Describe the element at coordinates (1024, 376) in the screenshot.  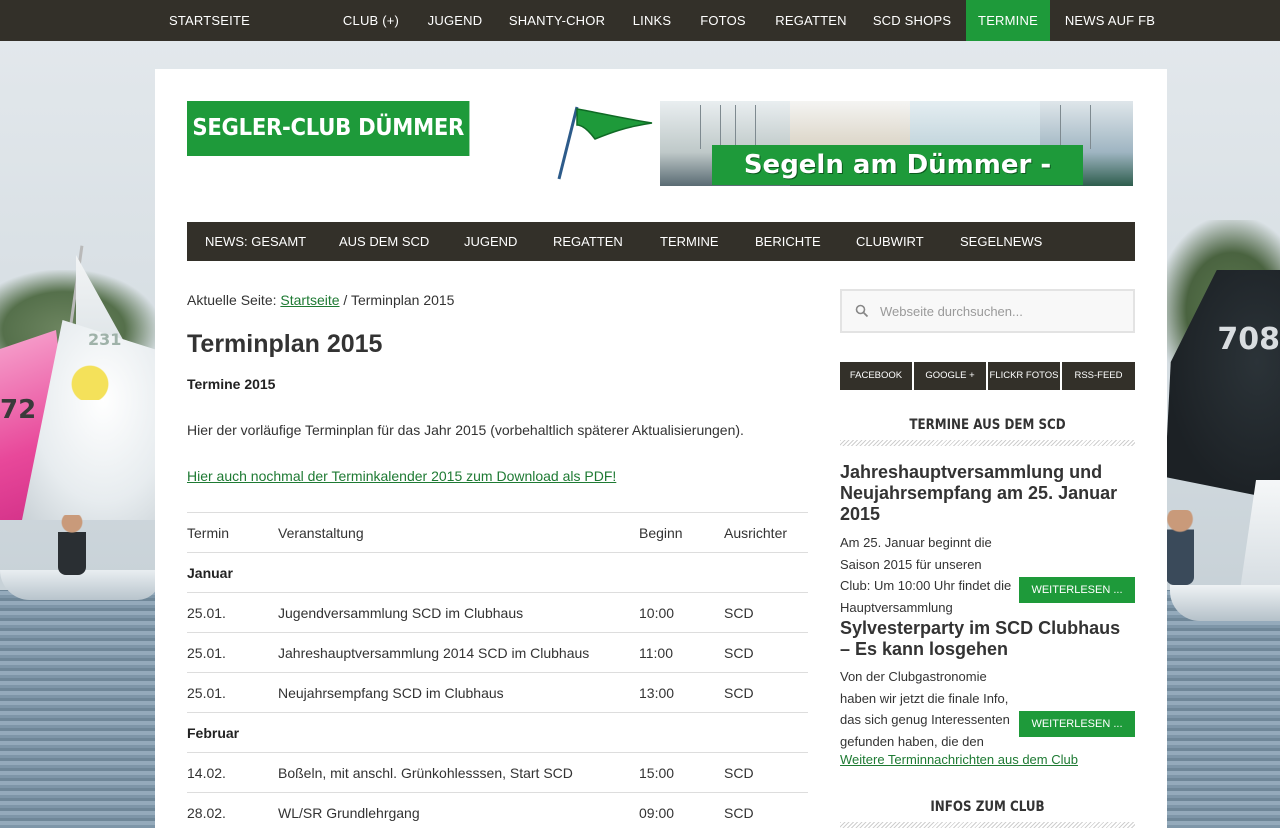
I see `social-flickr-button: FLICKR FOTOS` at that location.